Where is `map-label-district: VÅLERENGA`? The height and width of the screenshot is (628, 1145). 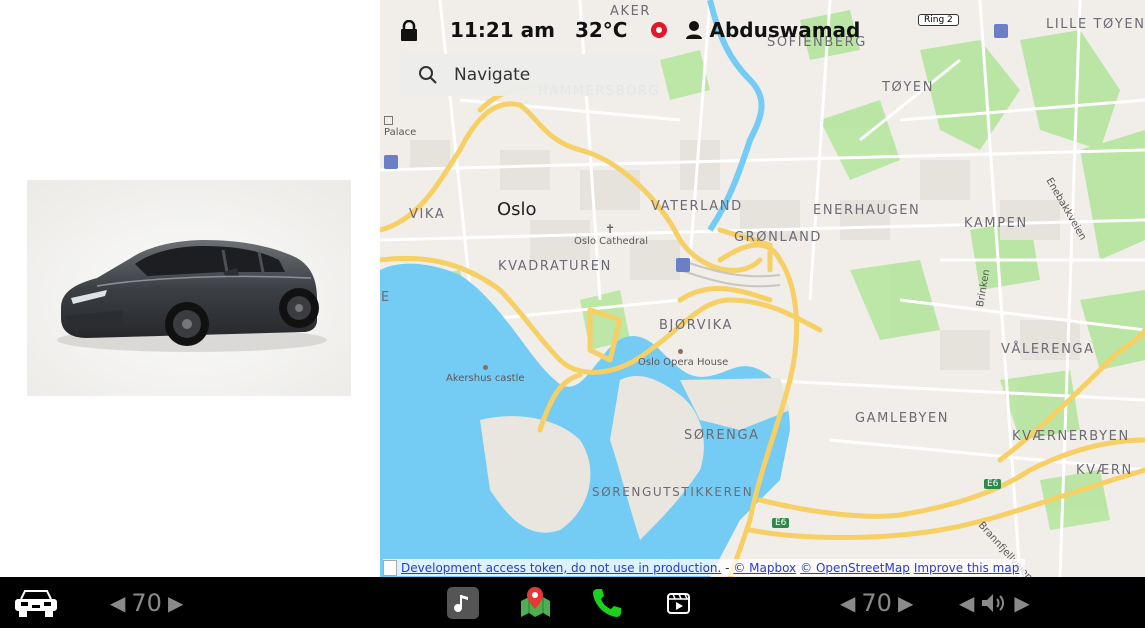
map-label-district: VÅLERENGA is located at coordinates (1048, 349).